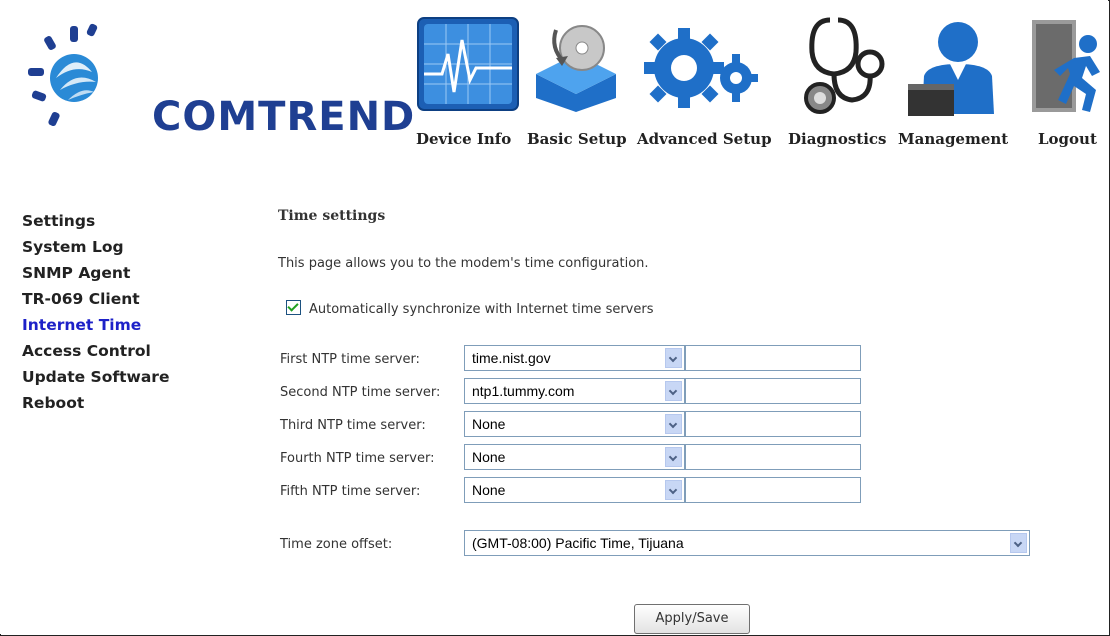  What do you see at coordinates (489, 457) in the screenshot?
I see `ntp4-value: None` at bounding box center [489, 457].